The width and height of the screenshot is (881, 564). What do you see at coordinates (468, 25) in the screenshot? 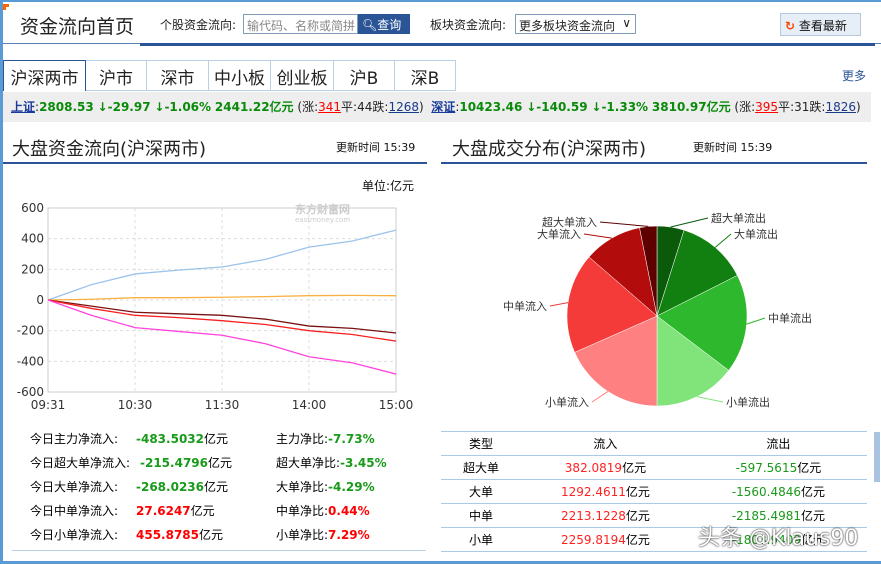
I see `sector-flow-label: 板块资金流向:` at bounding box center [468, 25].